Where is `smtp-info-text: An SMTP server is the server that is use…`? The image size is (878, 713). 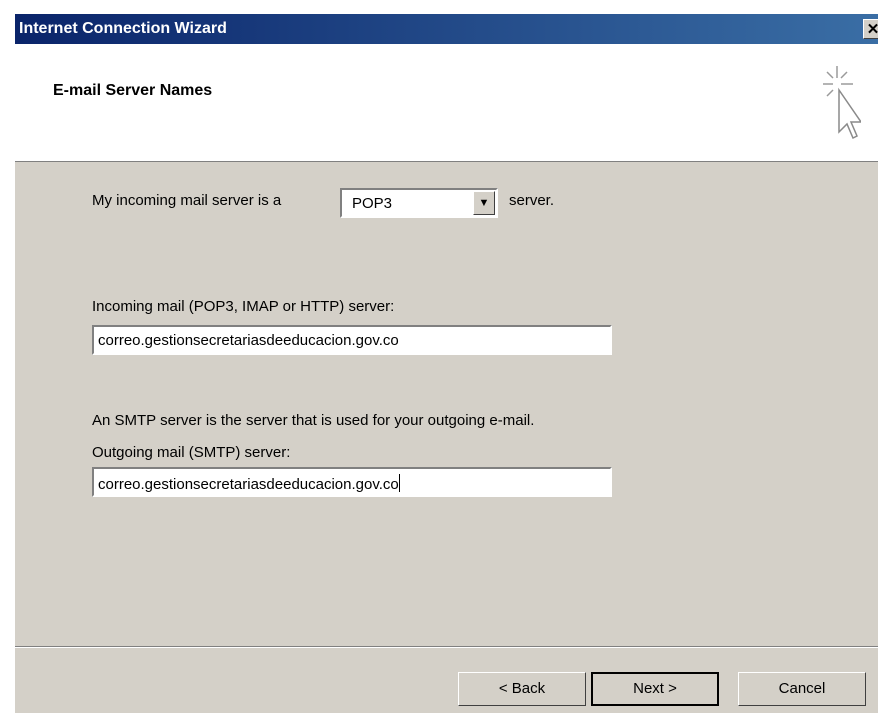 smtp-info-text: An SMTP server is the server that is use… is located at coordinates (313, 420).